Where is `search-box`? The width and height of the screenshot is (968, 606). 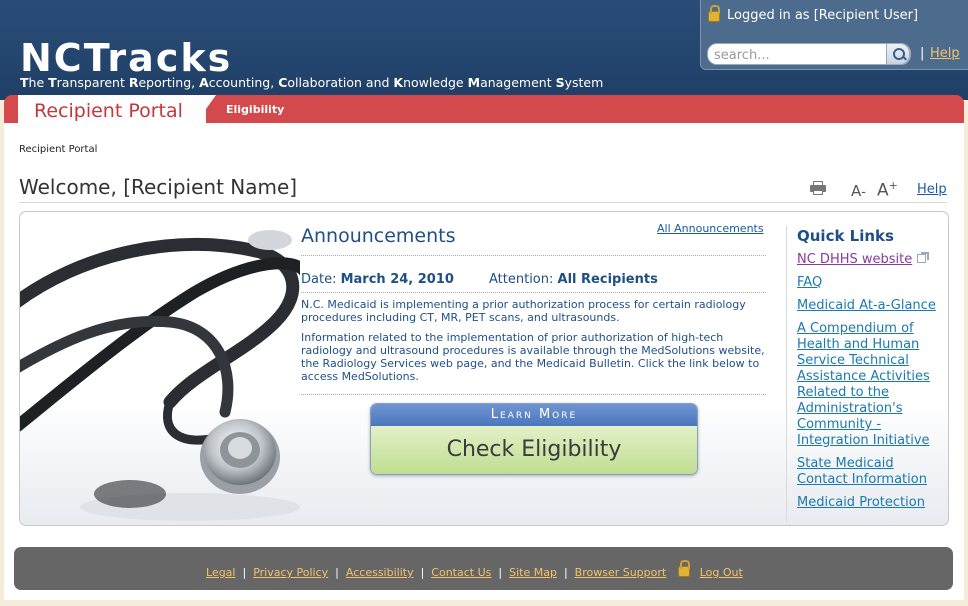
search-box is located at coordinates (809, 54).